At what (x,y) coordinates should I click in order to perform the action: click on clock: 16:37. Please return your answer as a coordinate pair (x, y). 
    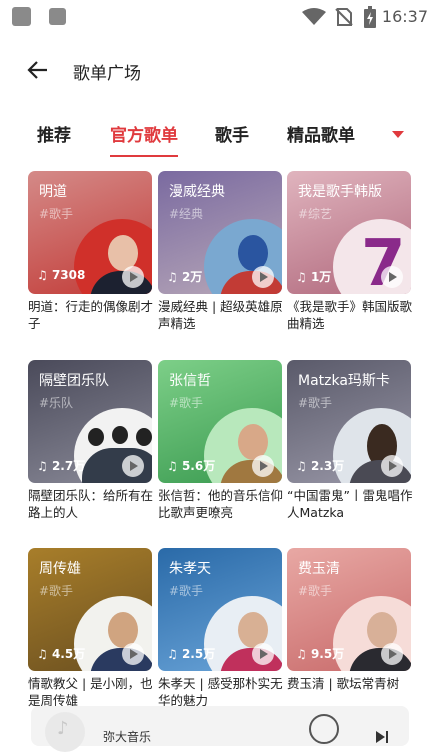
    Looking at the image, I should click on (404, 16).